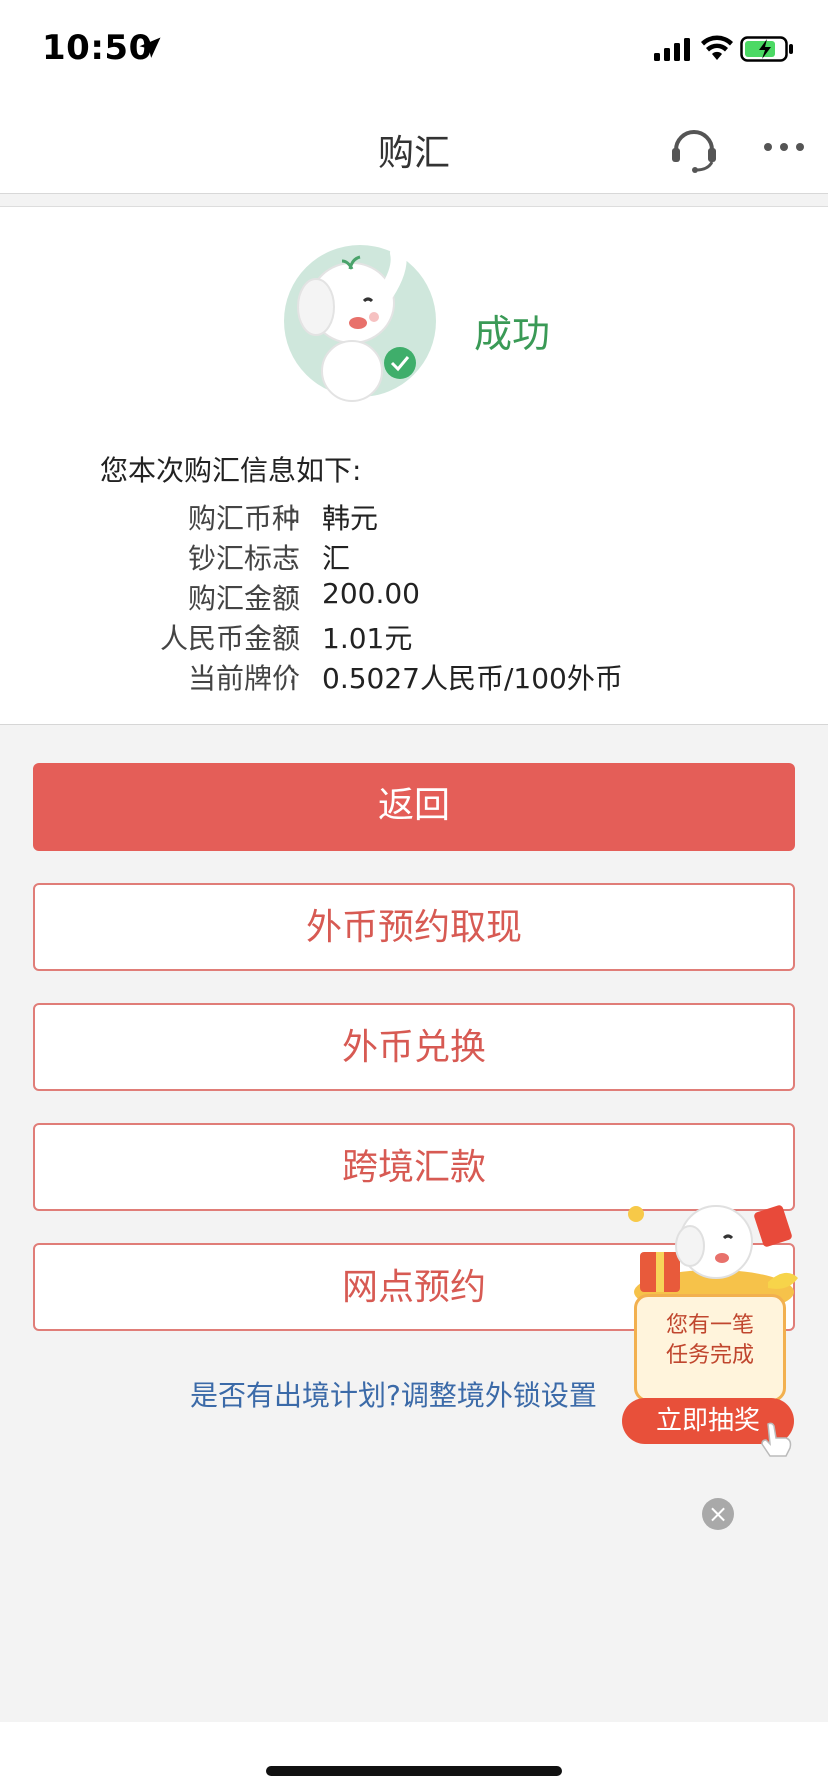 The width and height of the screenshot is (828, 1792). Describe the element at coordinates (766, 49) in the screenshot. I see `battery-charging-icon` at that location.